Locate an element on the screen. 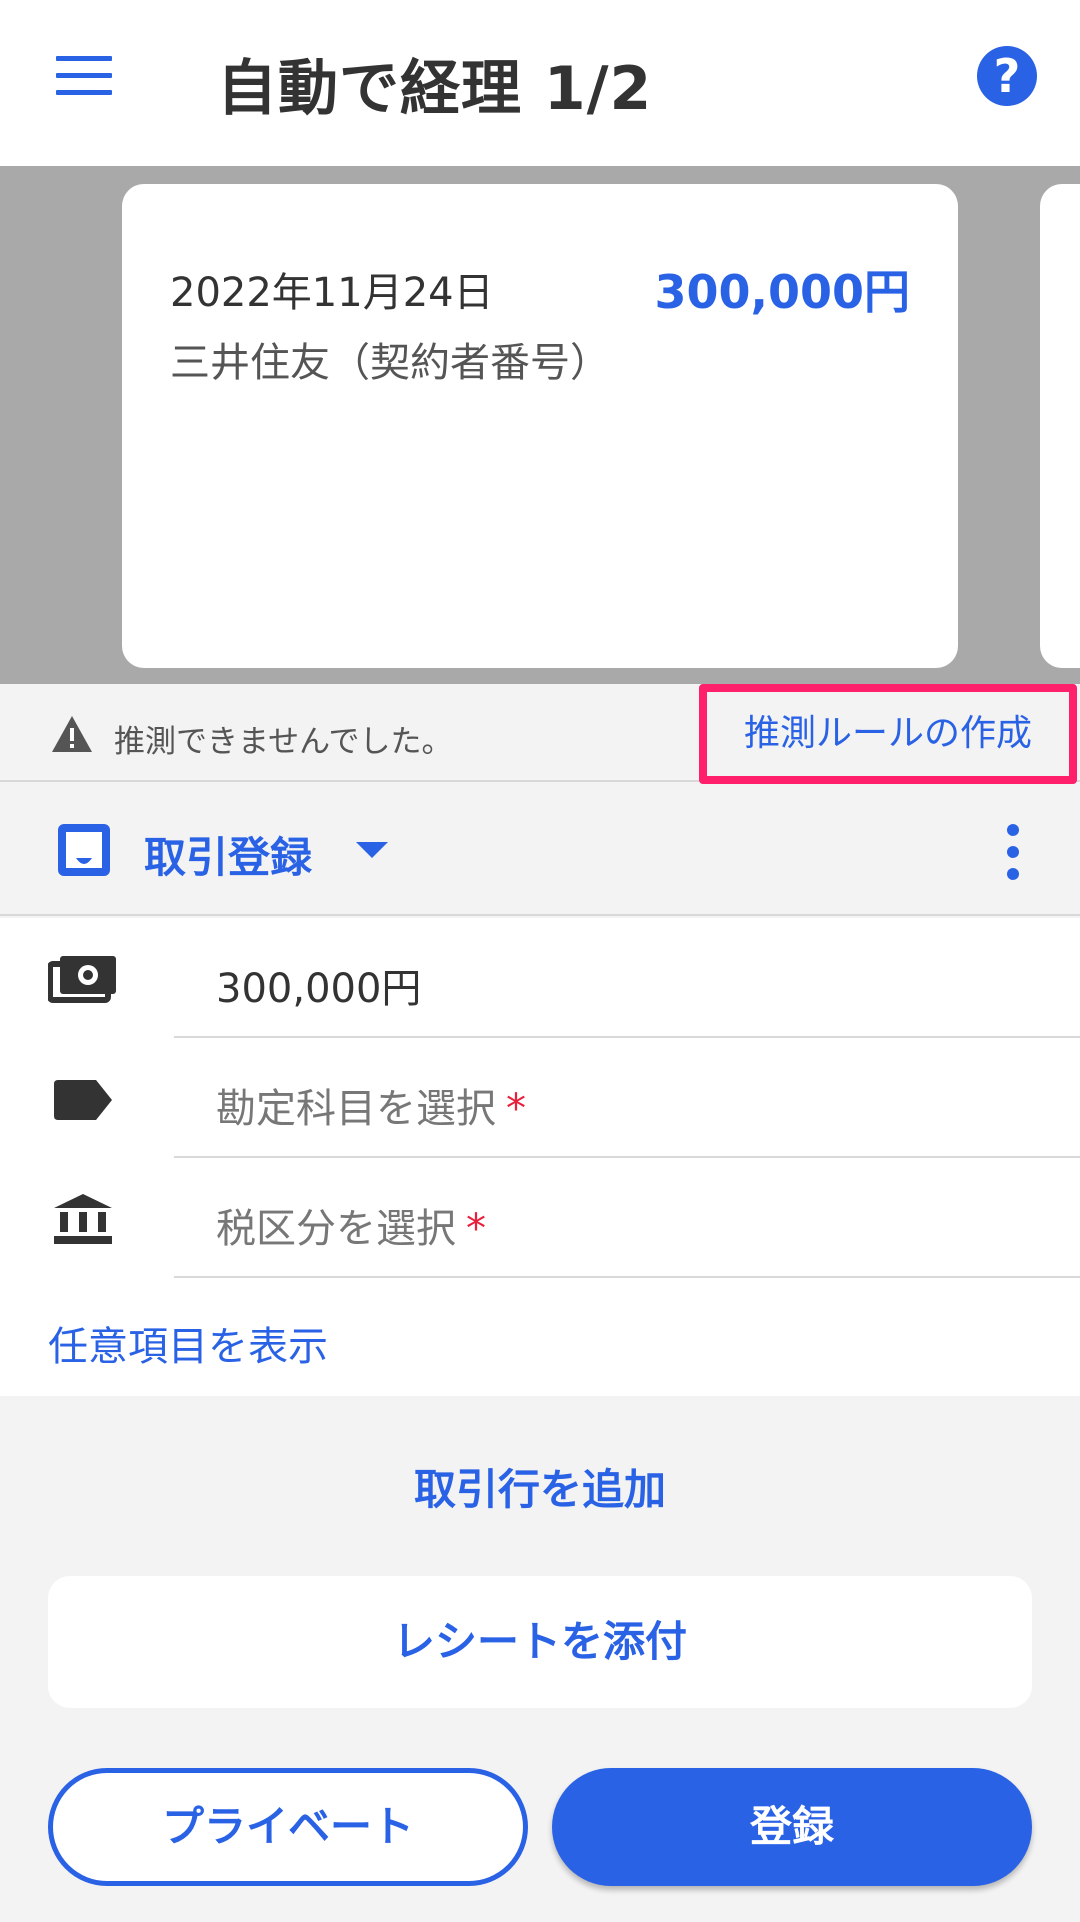  tax-placeholder: 税区分を選択 is located at coordinates (336, 1229).